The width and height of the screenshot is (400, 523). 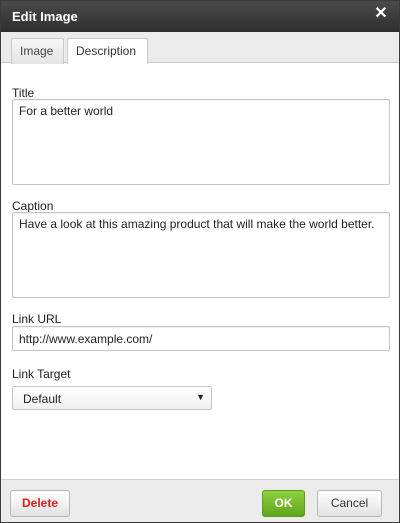 I want to click on dialog-titlebar: Edit Image ✕, so click(x=200, y=16).